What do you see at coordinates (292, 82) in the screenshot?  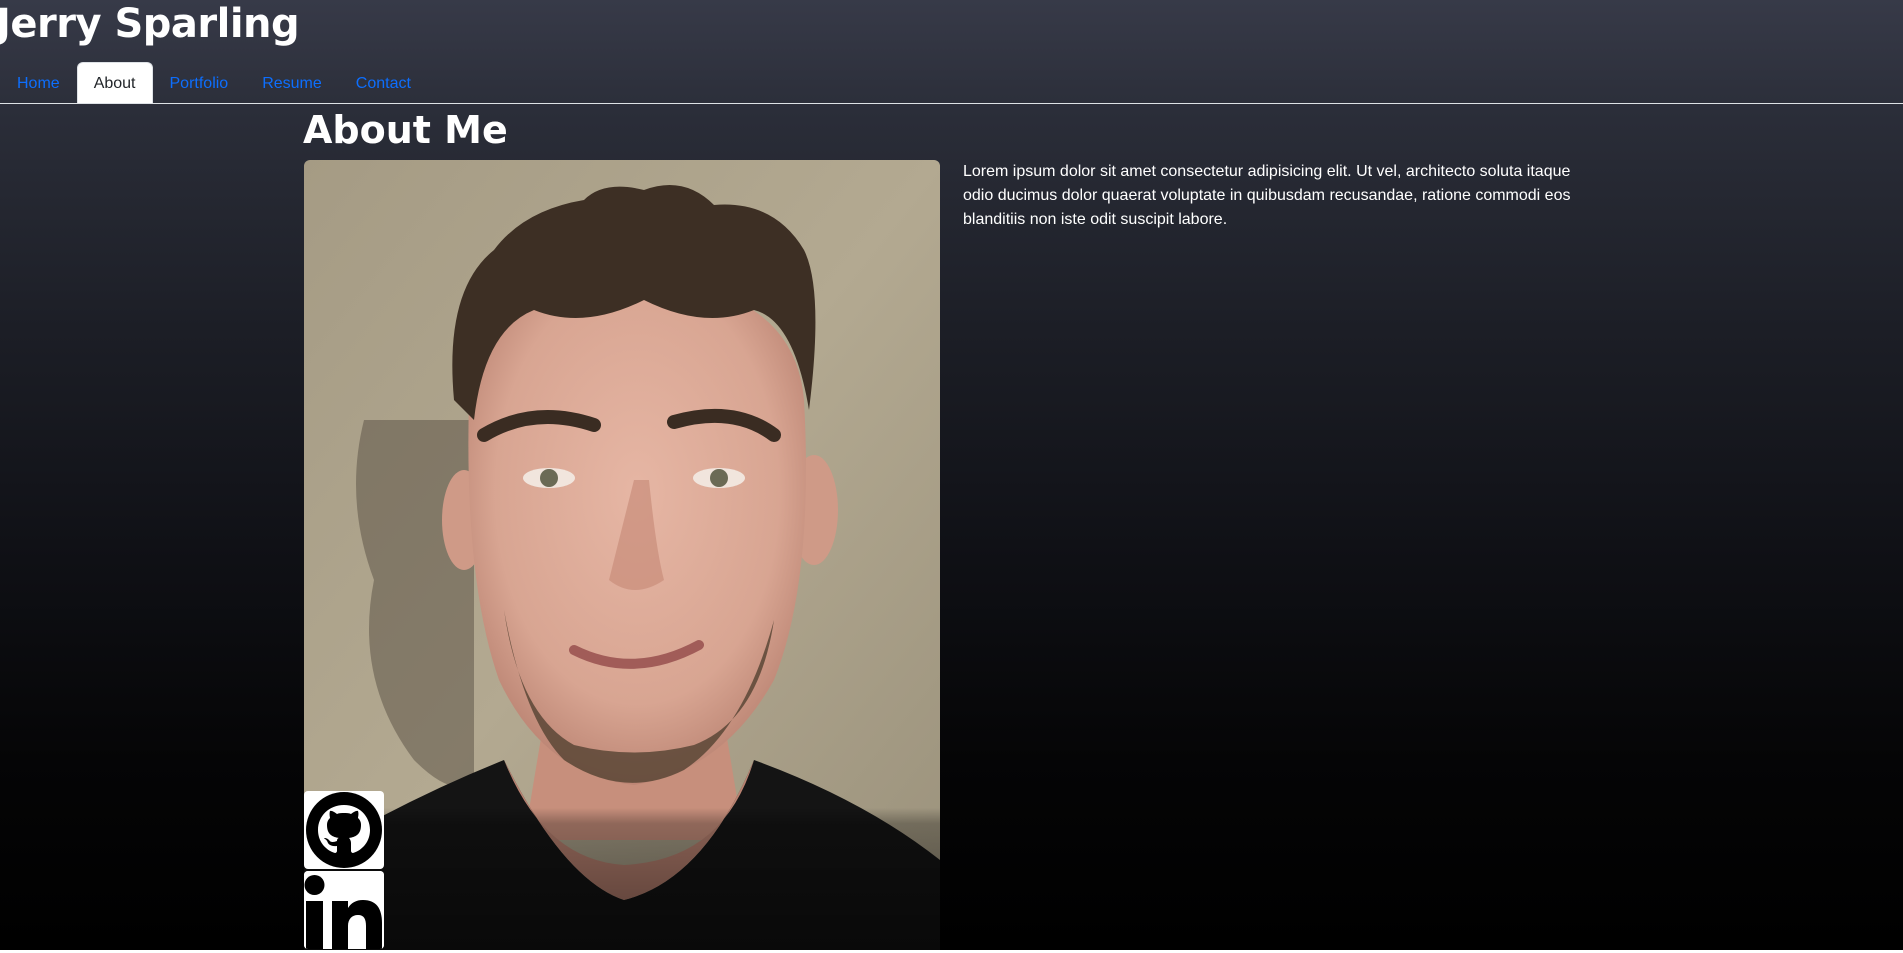 I see `tab-resume: Resume` at bounding box center [292, 82].